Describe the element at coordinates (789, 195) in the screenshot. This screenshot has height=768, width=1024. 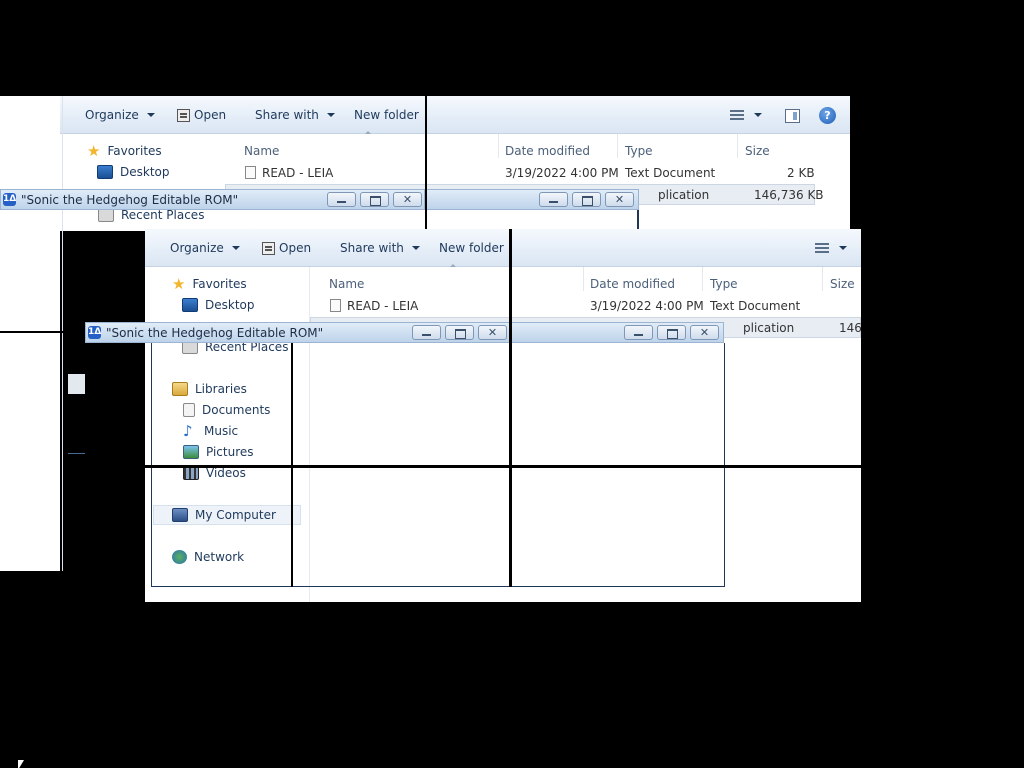
I see `file-size: 146,736 KB` at that location.